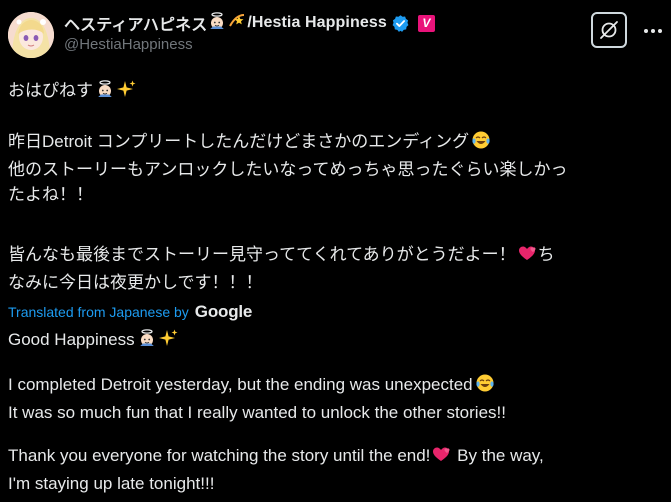 This screenshot has height=502, width=671. I want to click on greeting-en-text: Good Happiness, so click(71, 339).